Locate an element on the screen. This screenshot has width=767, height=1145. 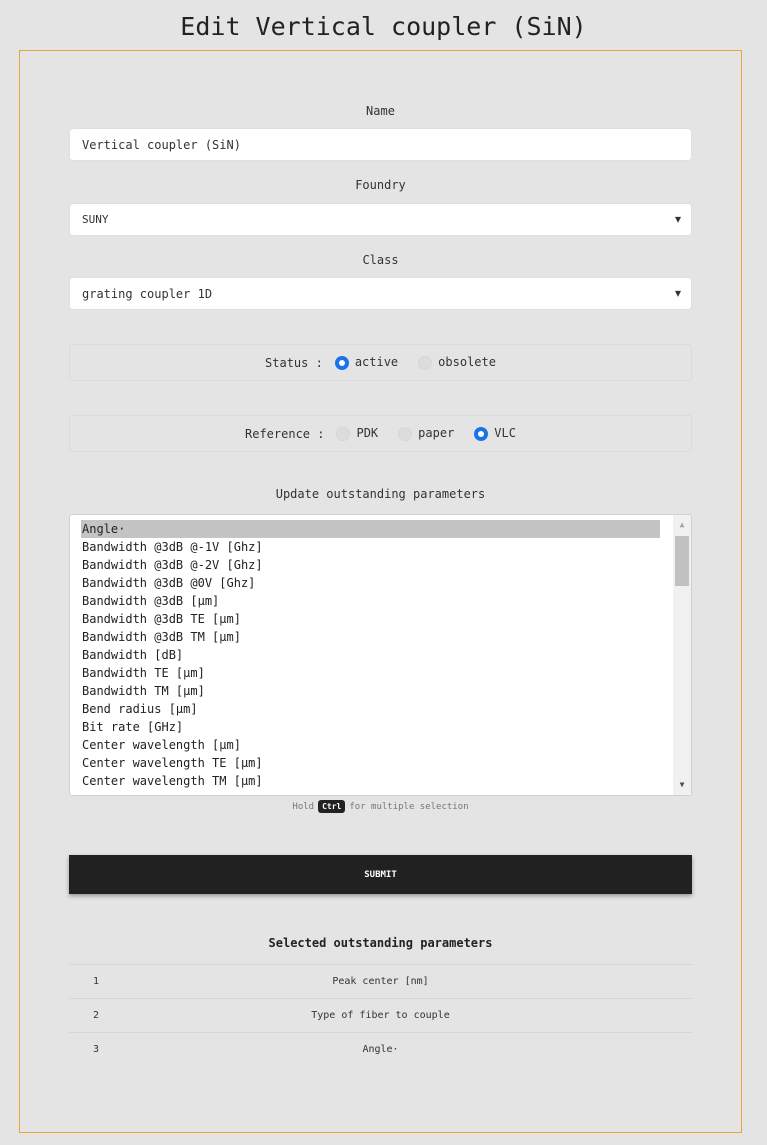
submit-button: SUBMIT is located at coordinates (380, 874).